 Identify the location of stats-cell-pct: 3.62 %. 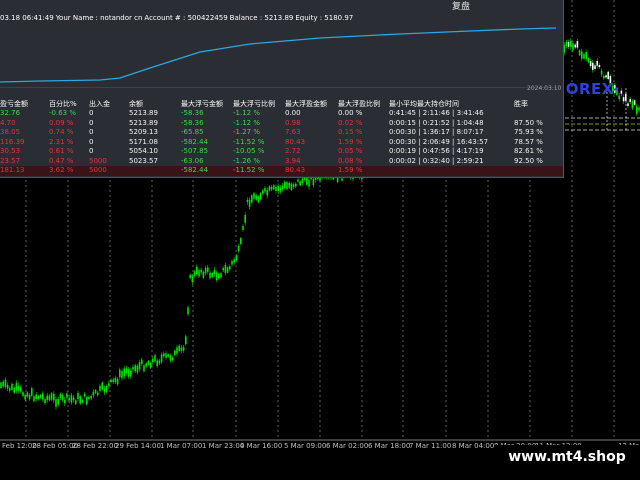
(69, 171).